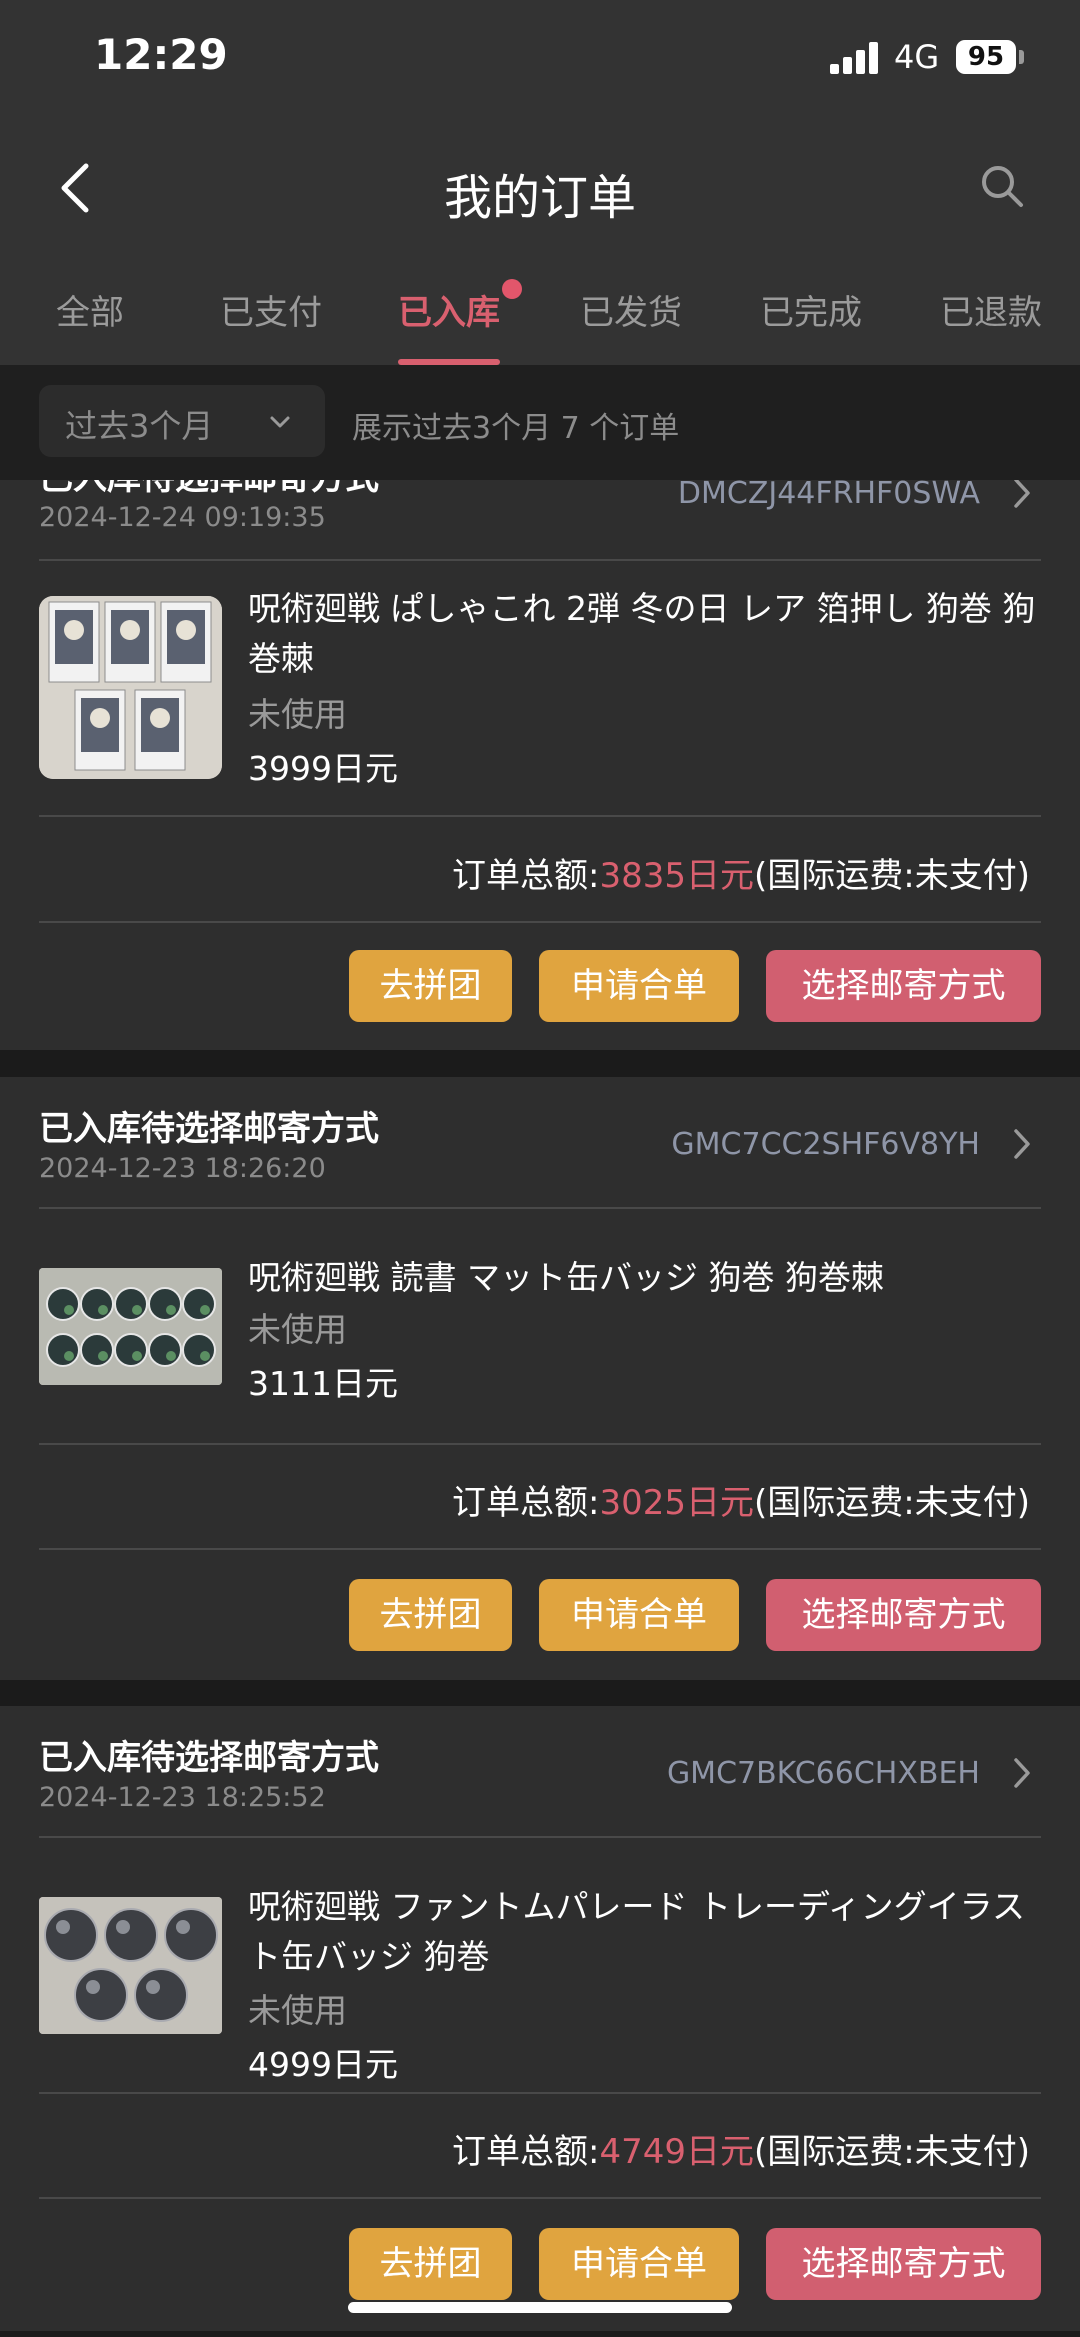 The width and height of the screenshot is (1080, 2337). Describe the element at coordinates (540, 2307) in the screenshot. I see `home-indicator` at that location.